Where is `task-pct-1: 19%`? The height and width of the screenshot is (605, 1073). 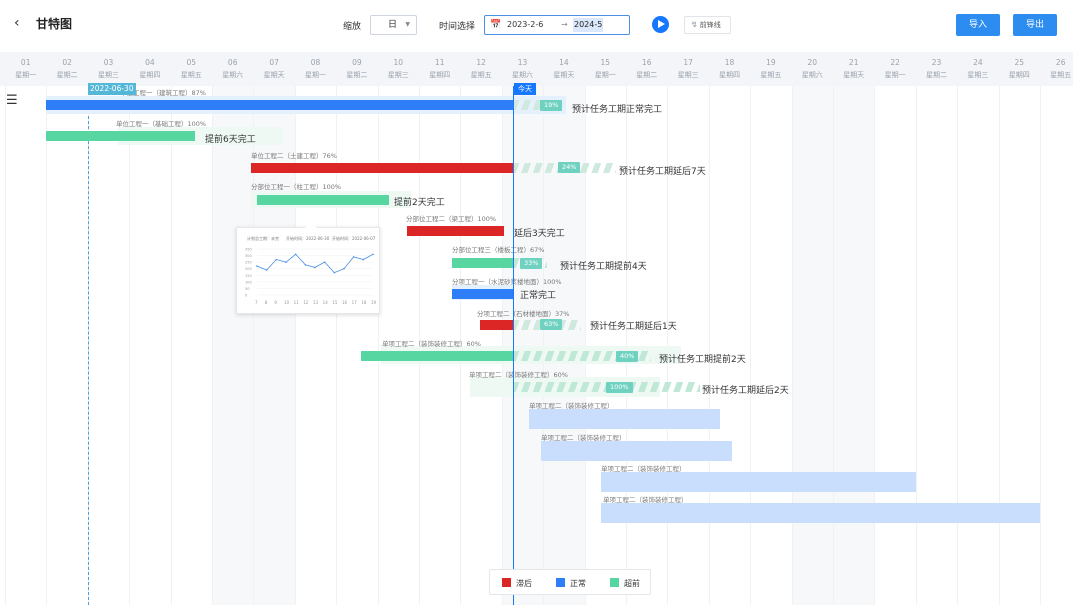
task-pct-1: 19% is located at coordinates (551, 105).